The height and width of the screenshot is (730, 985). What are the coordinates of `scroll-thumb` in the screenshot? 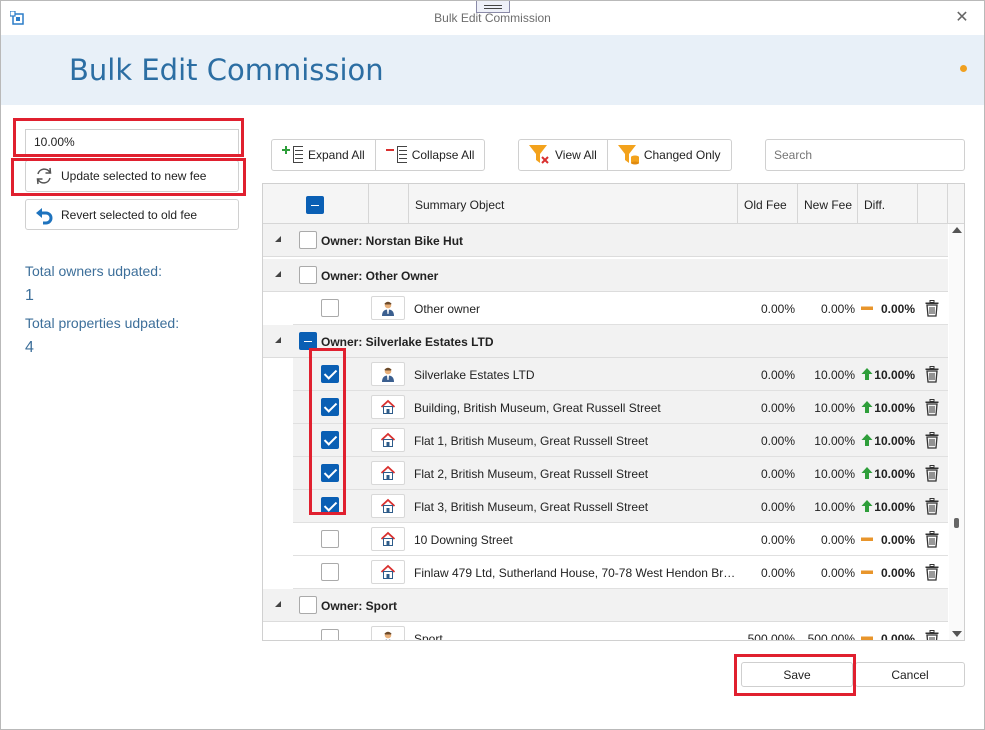 It's located at (956, 523).